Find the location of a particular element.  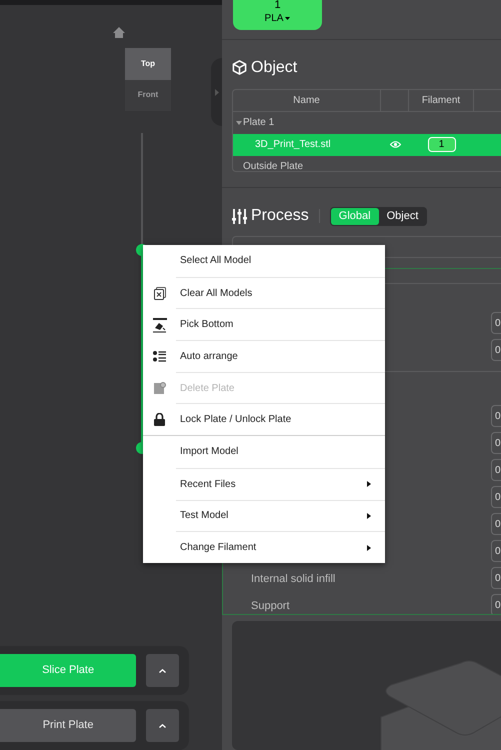

setting-label: Support is located at coordinates (270, 606).